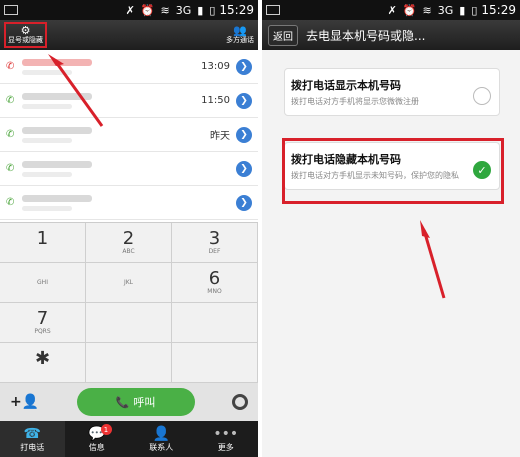 The image size is (520, 457). Describe the element at coordinates (215, 66) in the screenshot. I see `call-time: 13:09` at that location.